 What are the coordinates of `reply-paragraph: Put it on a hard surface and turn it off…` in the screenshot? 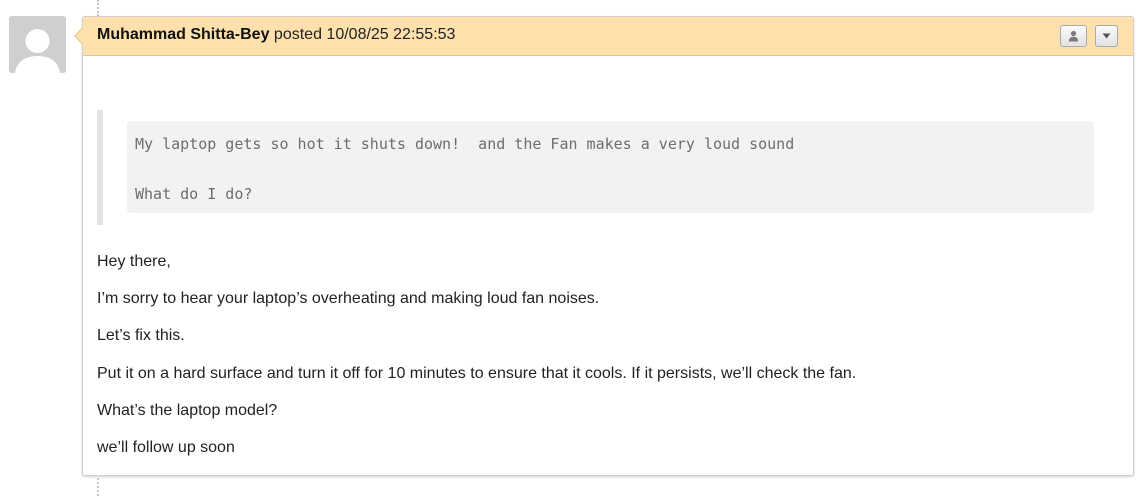 It's located at (477, 373).